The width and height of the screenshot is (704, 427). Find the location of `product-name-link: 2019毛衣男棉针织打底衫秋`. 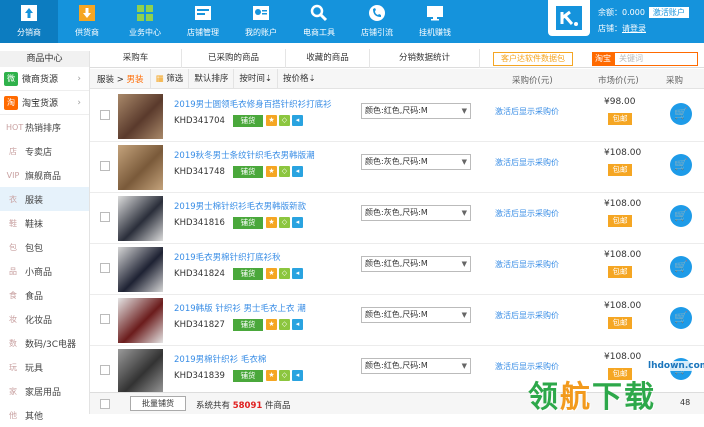

product-name-link: 2019毛衣男棉针织打底衫秋 is located at coordinates (227, 257).